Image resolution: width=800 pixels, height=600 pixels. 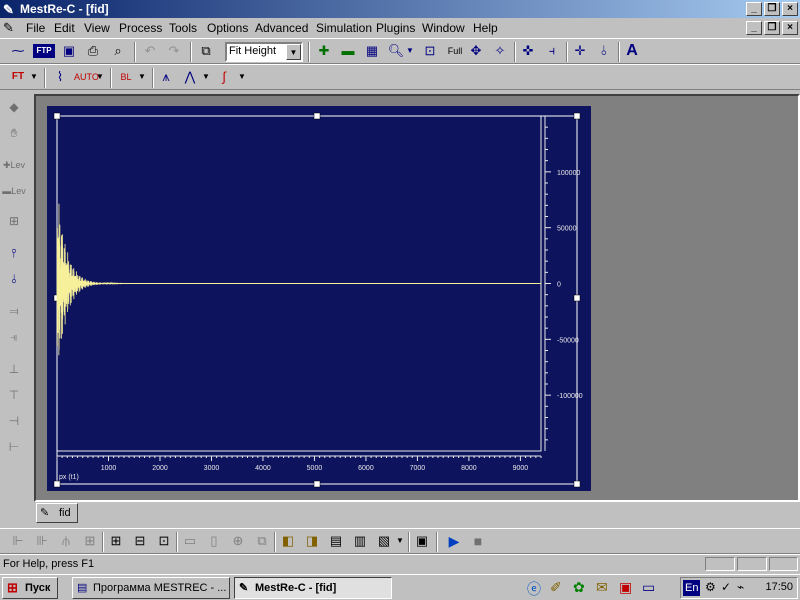 I want to click on close-button: ×, so click(x=790, y=9).